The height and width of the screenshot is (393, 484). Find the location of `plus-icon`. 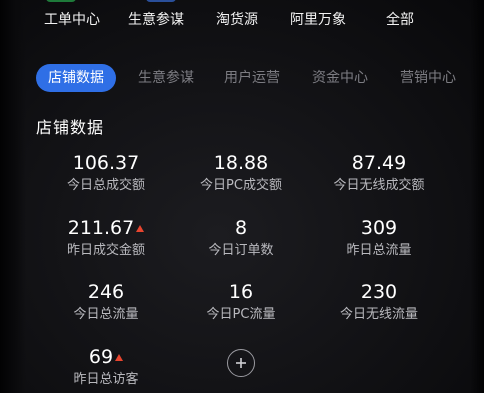

plus-icon is located at coordinates (241, 363).